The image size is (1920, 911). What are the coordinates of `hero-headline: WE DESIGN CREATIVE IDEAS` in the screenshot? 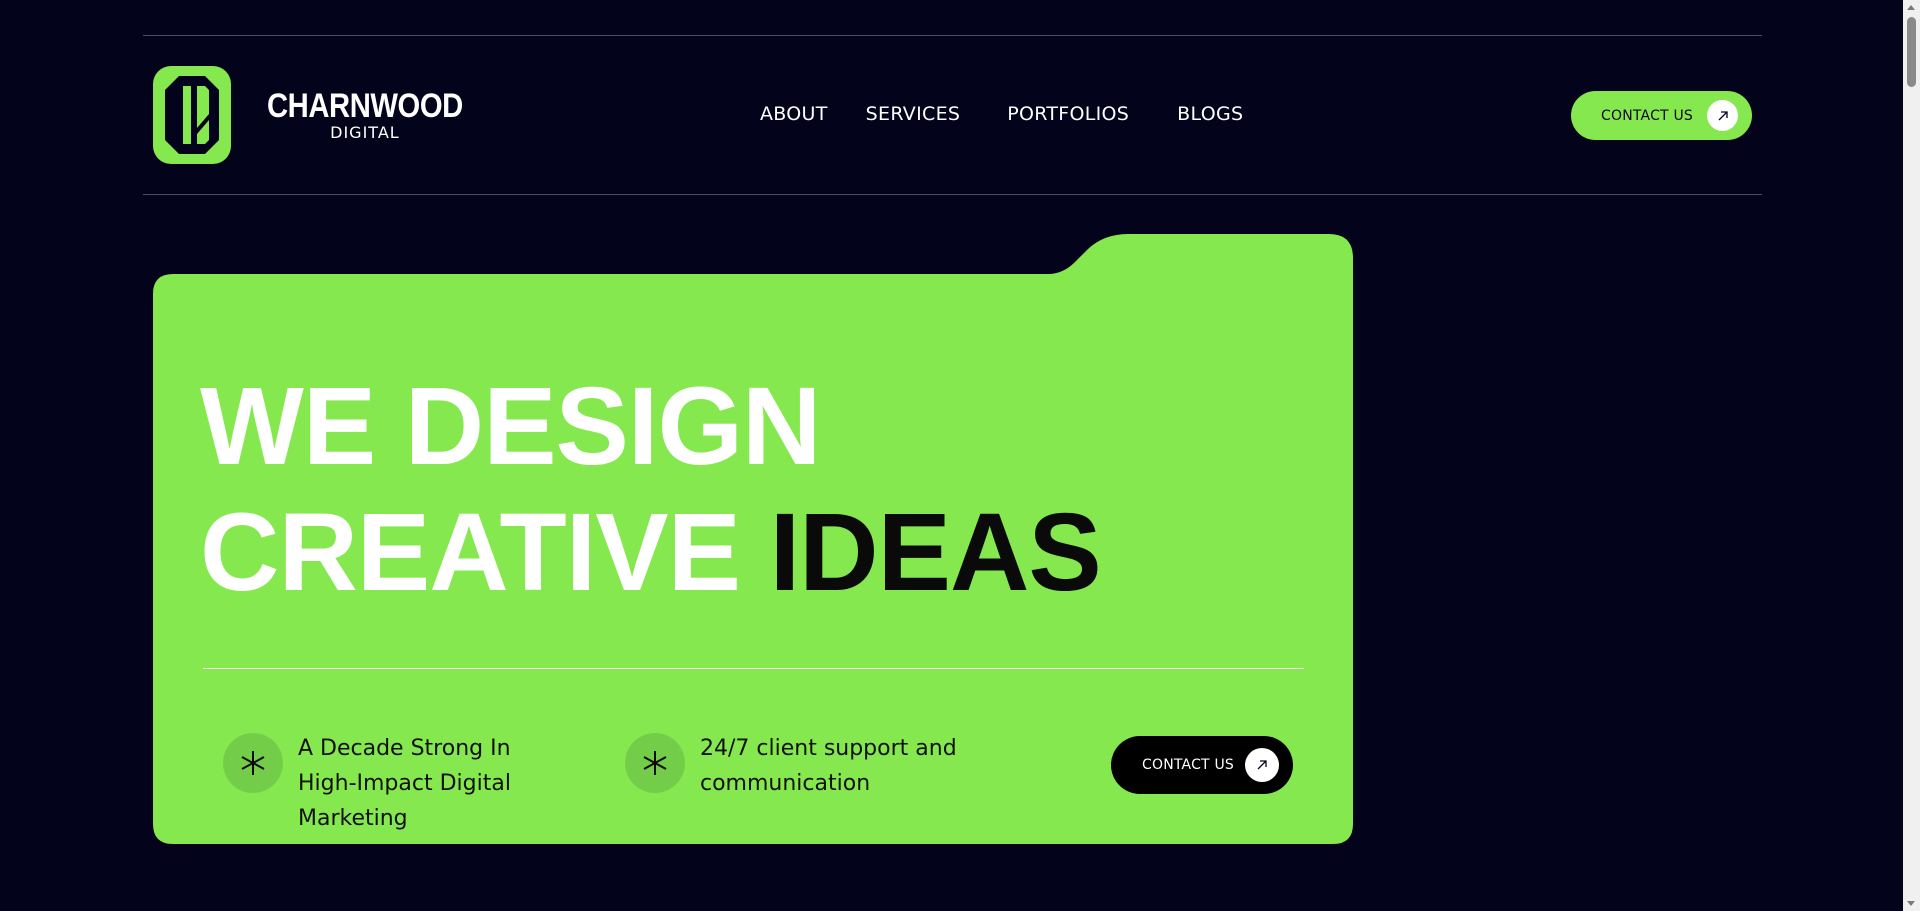 It's located at (651, 490).